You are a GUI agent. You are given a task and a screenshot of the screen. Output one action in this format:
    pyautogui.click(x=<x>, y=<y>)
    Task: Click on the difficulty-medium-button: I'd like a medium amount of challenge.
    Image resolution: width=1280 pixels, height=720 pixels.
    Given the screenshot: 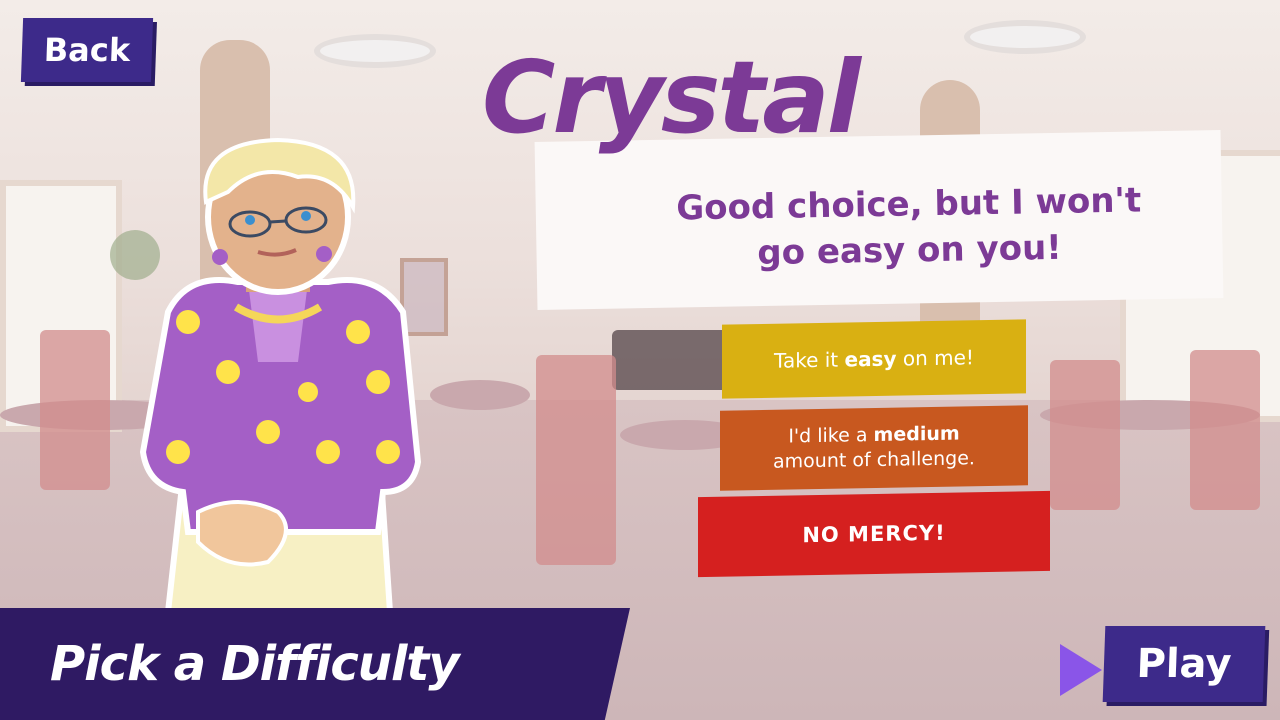 What is the action you would take?
    pyautogui.click(x=874, y=448)
    